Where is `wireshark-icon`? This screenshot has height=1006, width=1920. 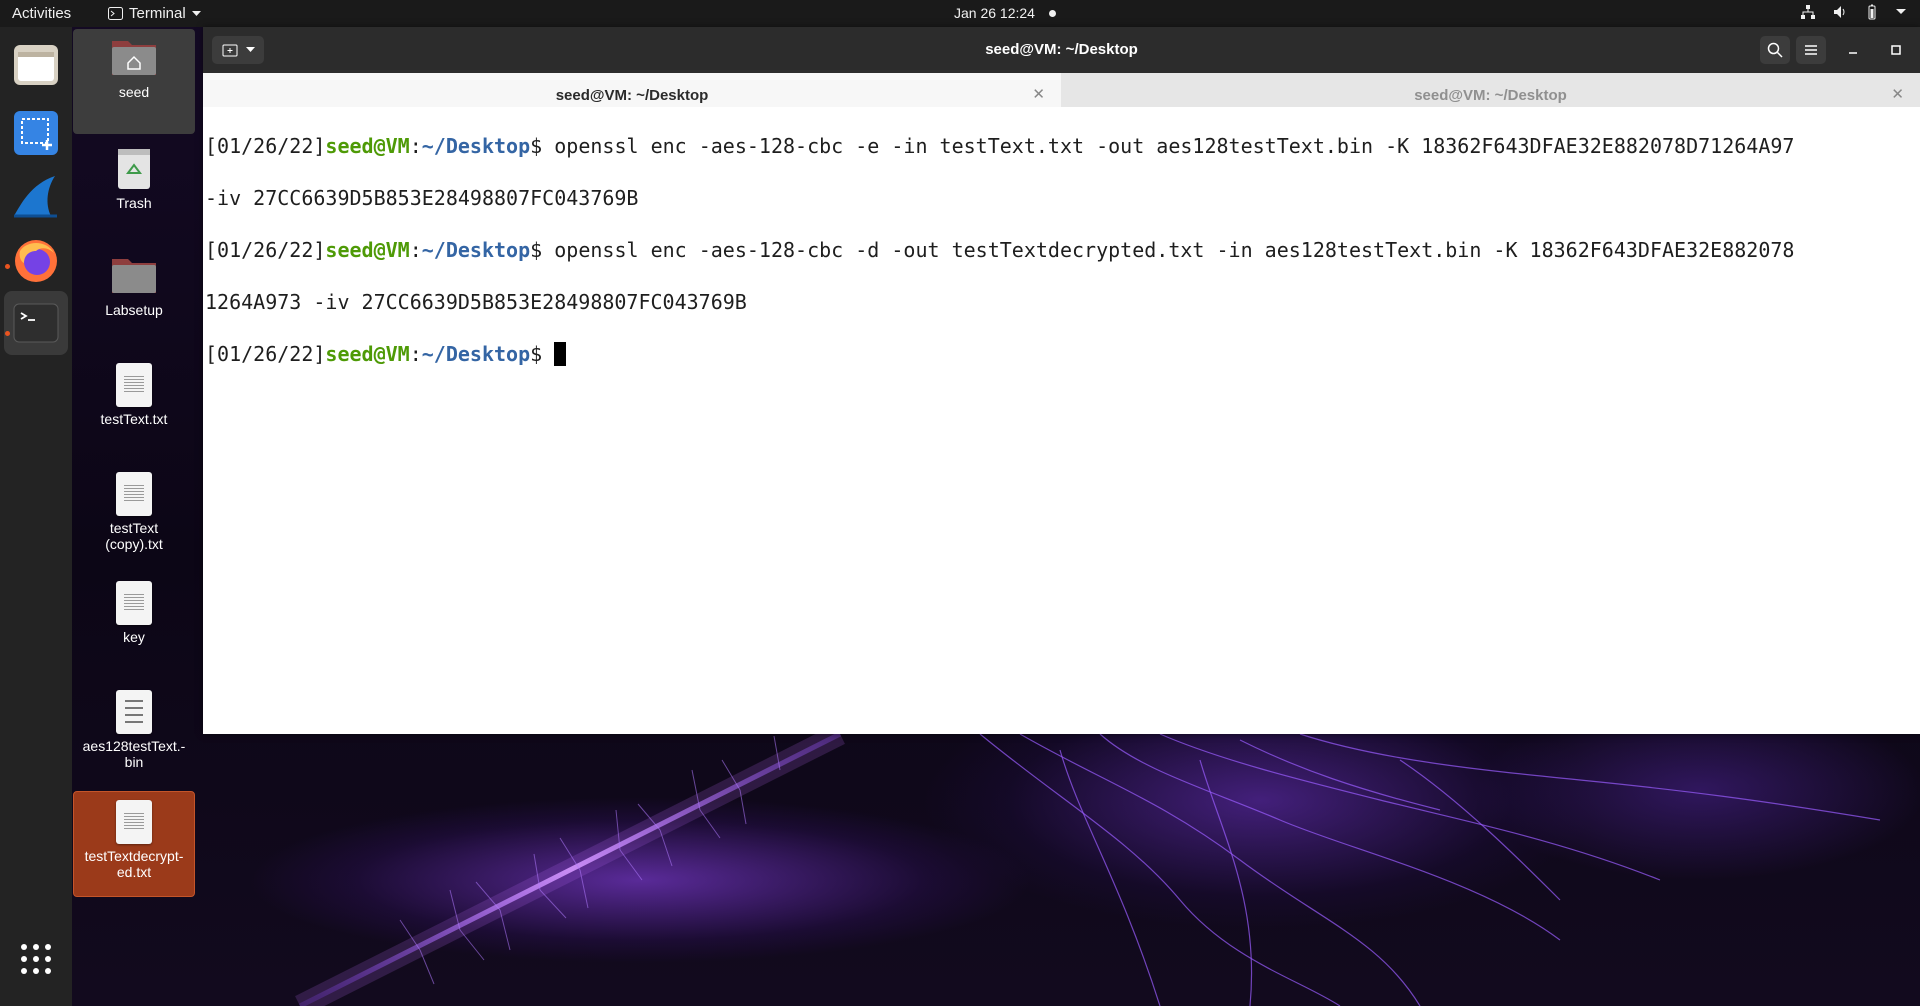 wireshark-icon is located at coordinates (35, 197).